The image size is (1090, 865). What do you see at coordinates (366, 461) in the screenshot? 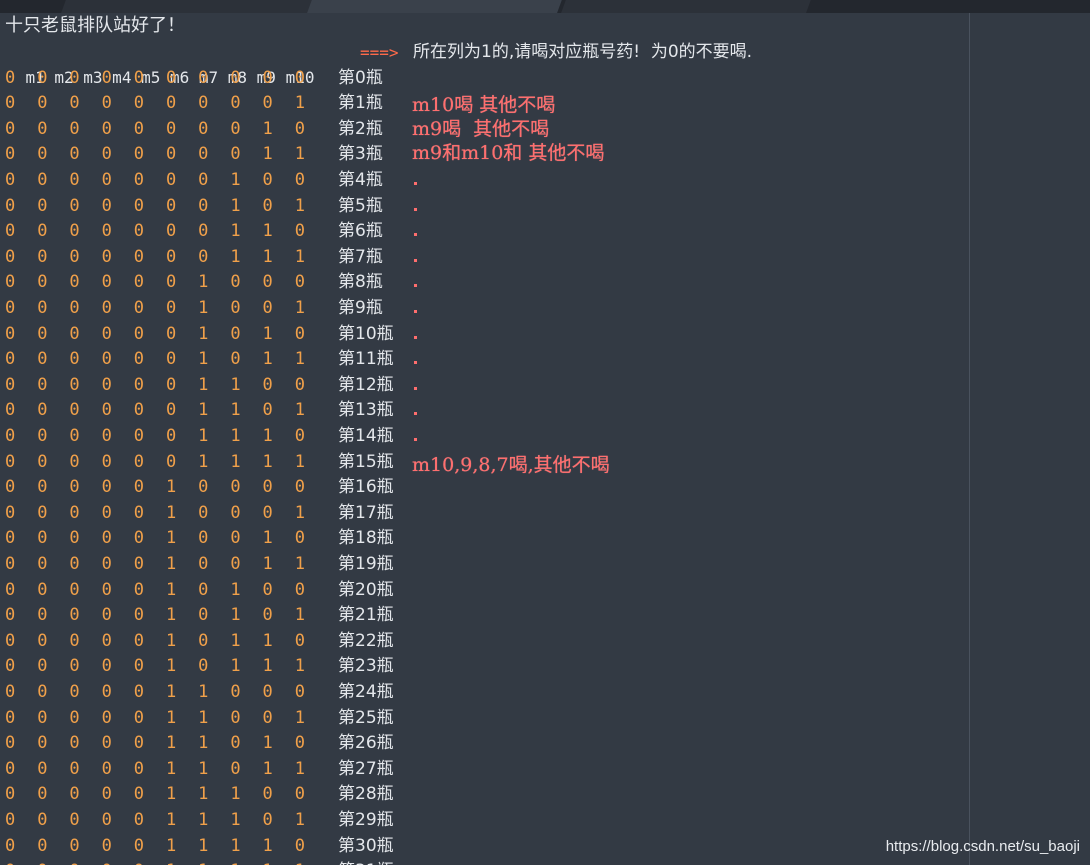
I see `bottle-label: 第15瓶` at bounding box center [366, 461].